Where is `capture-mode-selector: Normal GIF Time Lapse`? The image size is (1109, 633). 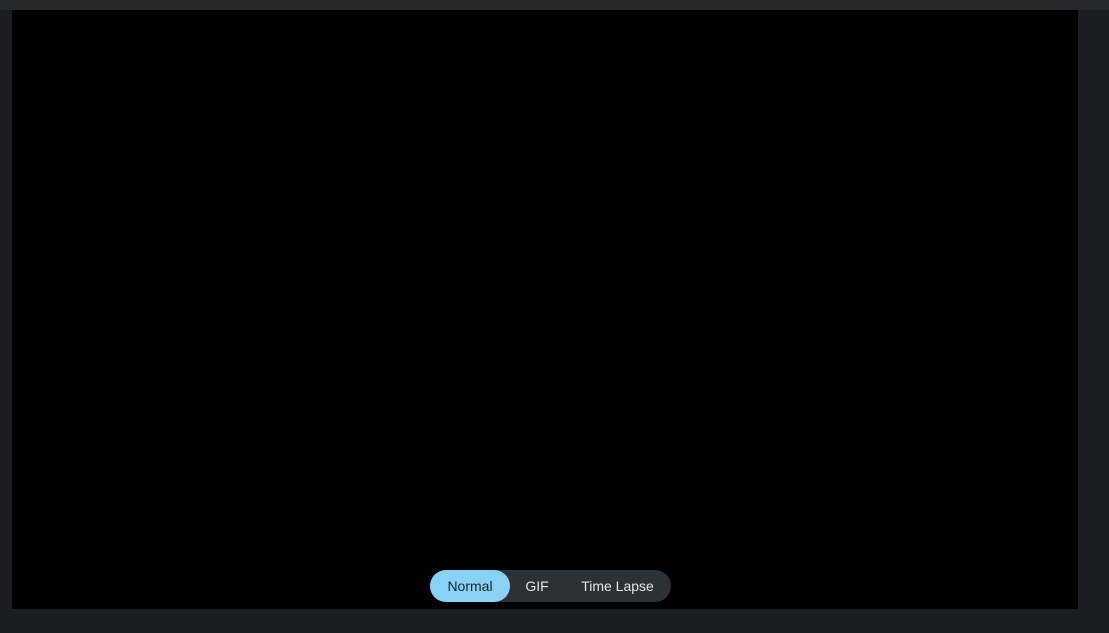 capture-mode-selector: Normal GIF Time Lapse is located at coordinates (550, 586).